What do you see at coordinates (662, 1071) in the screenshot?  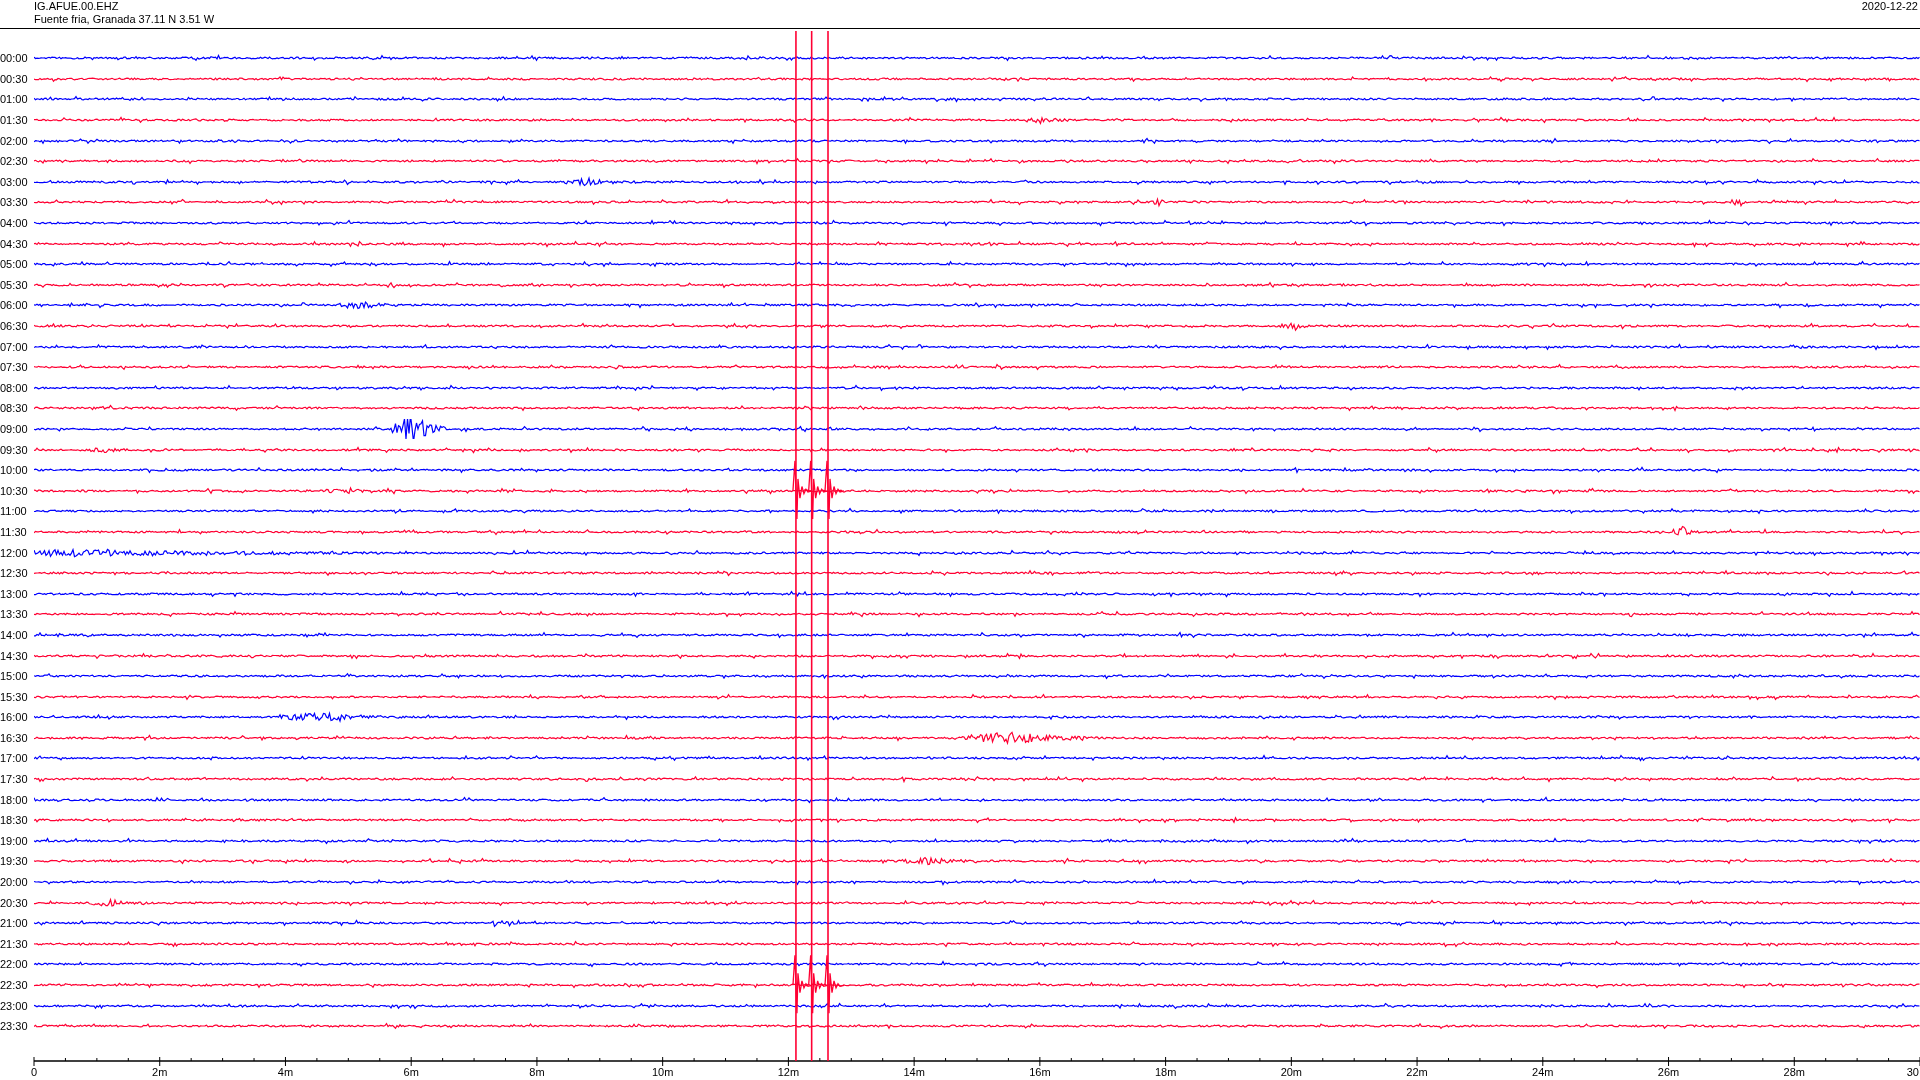 I see `axis-tick-label: 10m` at bounding box center [662, 1071].